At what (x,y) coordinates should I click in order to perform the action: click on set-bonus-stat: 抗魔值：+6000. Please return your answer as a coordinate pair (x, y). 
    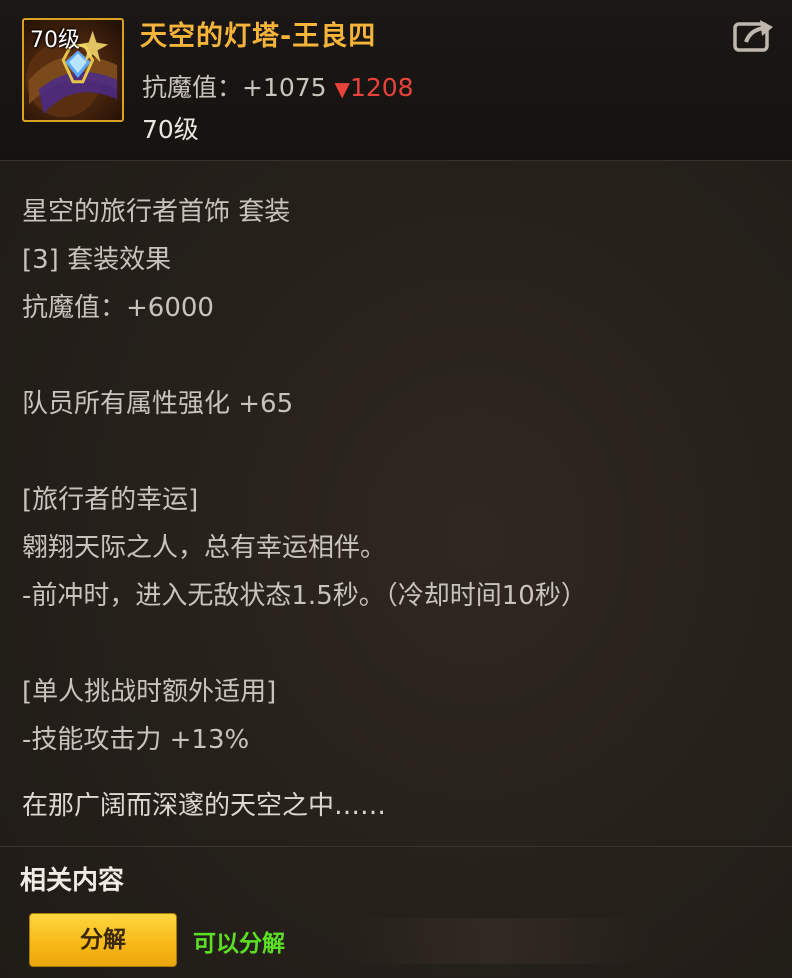
    Looking at the image, I should click on (118, 308).